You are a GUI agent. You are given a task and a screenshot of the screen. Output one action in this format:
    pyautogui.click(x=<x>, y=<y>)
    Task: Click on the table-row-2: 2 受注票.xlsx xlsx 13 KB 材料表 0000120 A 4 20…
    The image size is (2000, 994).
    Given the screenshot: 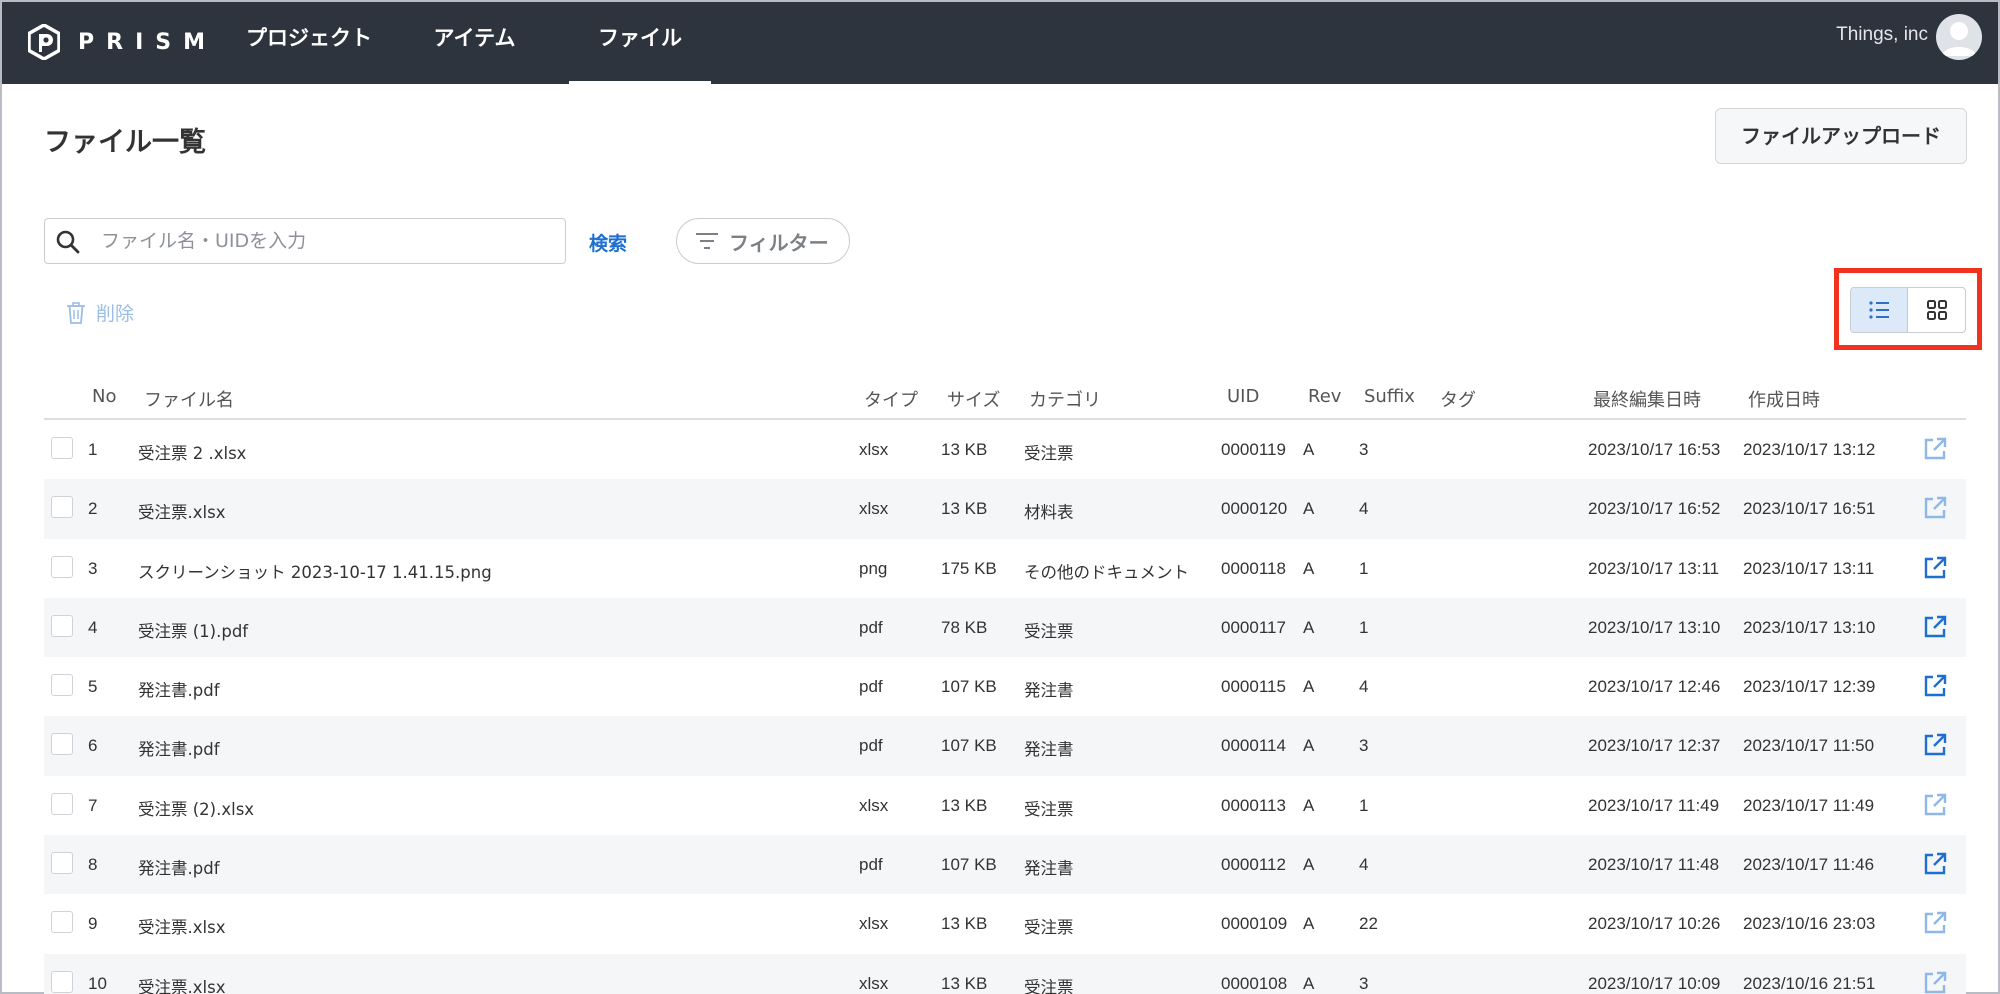 What is the action you would take?
    pyautogui.click(x=1005, y=509)
    